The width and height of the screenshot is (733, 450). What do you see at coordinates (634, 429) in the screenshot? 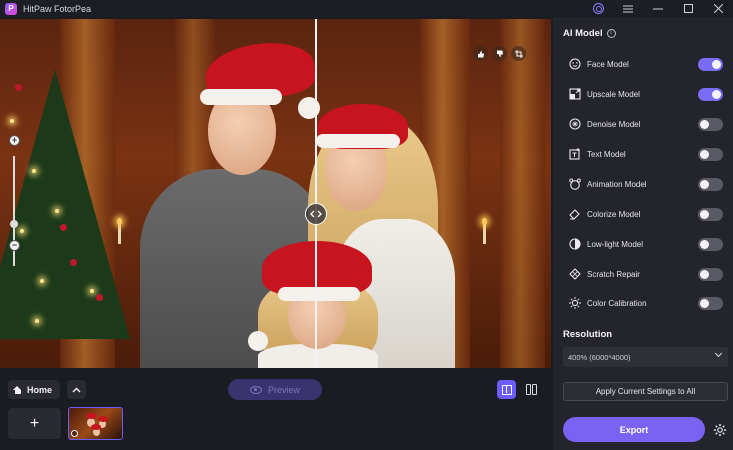
I see `export-button: Export` at bounding box center [634, 429].